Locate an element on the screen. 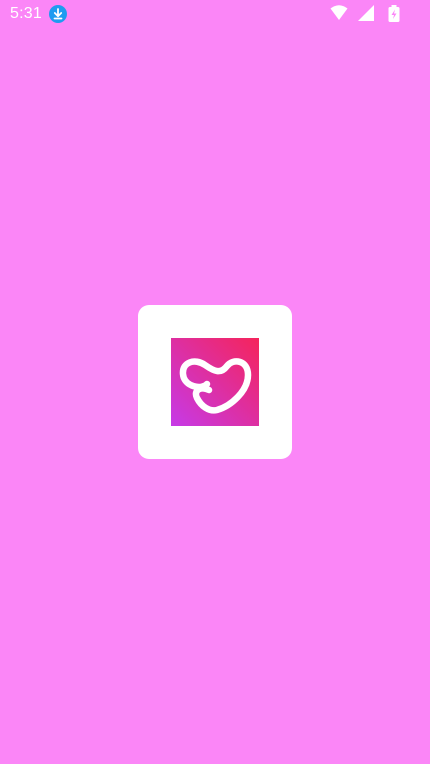  heart-logo-icon is located at coordinates (215, 382).